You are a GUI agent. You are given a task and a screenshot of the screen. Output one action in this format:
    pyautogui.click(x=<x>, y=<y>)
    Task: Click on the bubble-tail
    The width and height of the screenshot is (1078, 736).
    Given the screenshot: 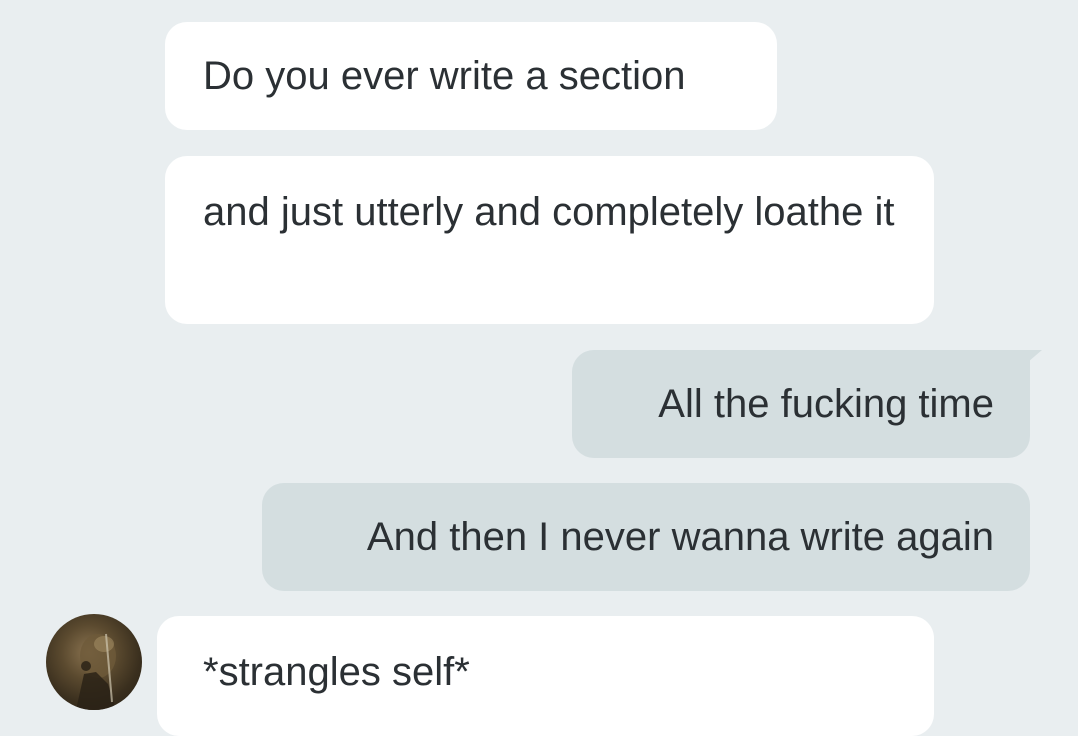 What is the action you would take?
    pyautogui.click(x=1035, y=356)
    